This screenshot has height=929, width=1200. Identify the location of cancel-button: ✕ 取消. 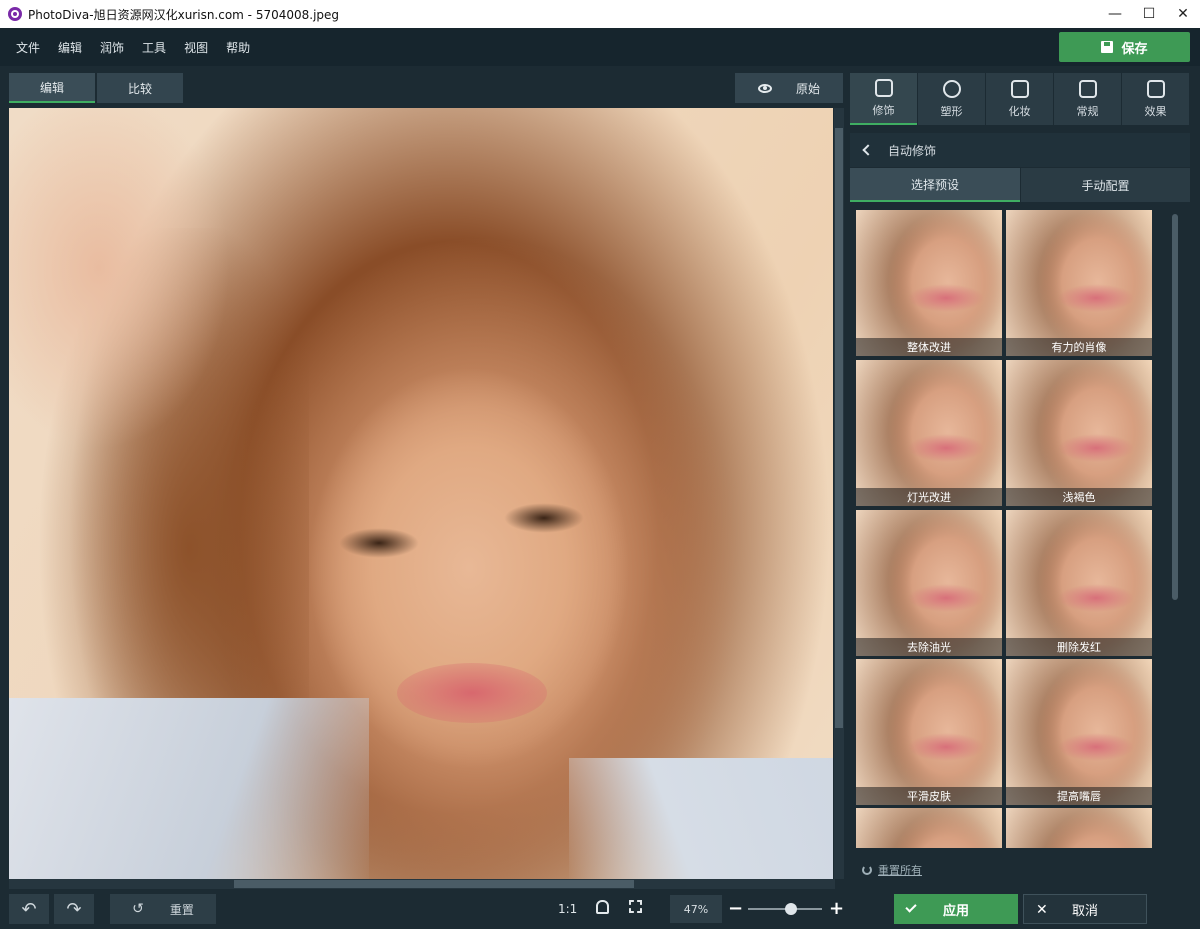
(1085, 909).